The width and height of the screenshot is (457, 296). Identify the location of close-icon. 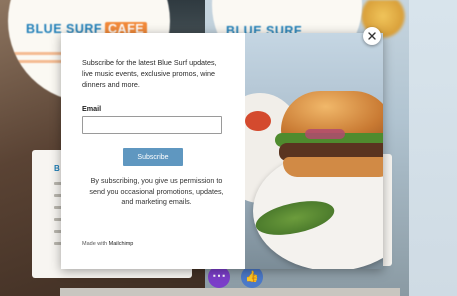
(372, 36).